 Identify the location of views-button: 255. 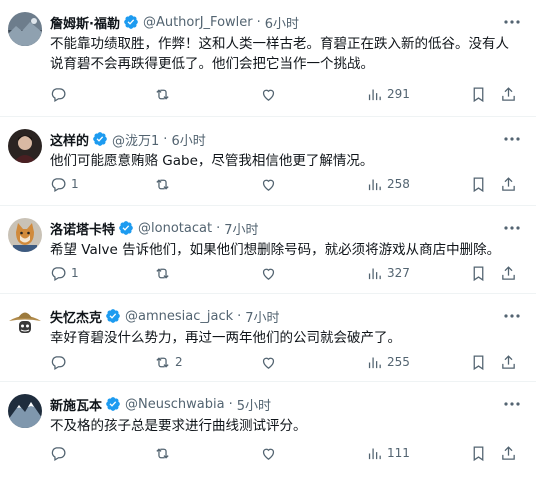
(388, 362).